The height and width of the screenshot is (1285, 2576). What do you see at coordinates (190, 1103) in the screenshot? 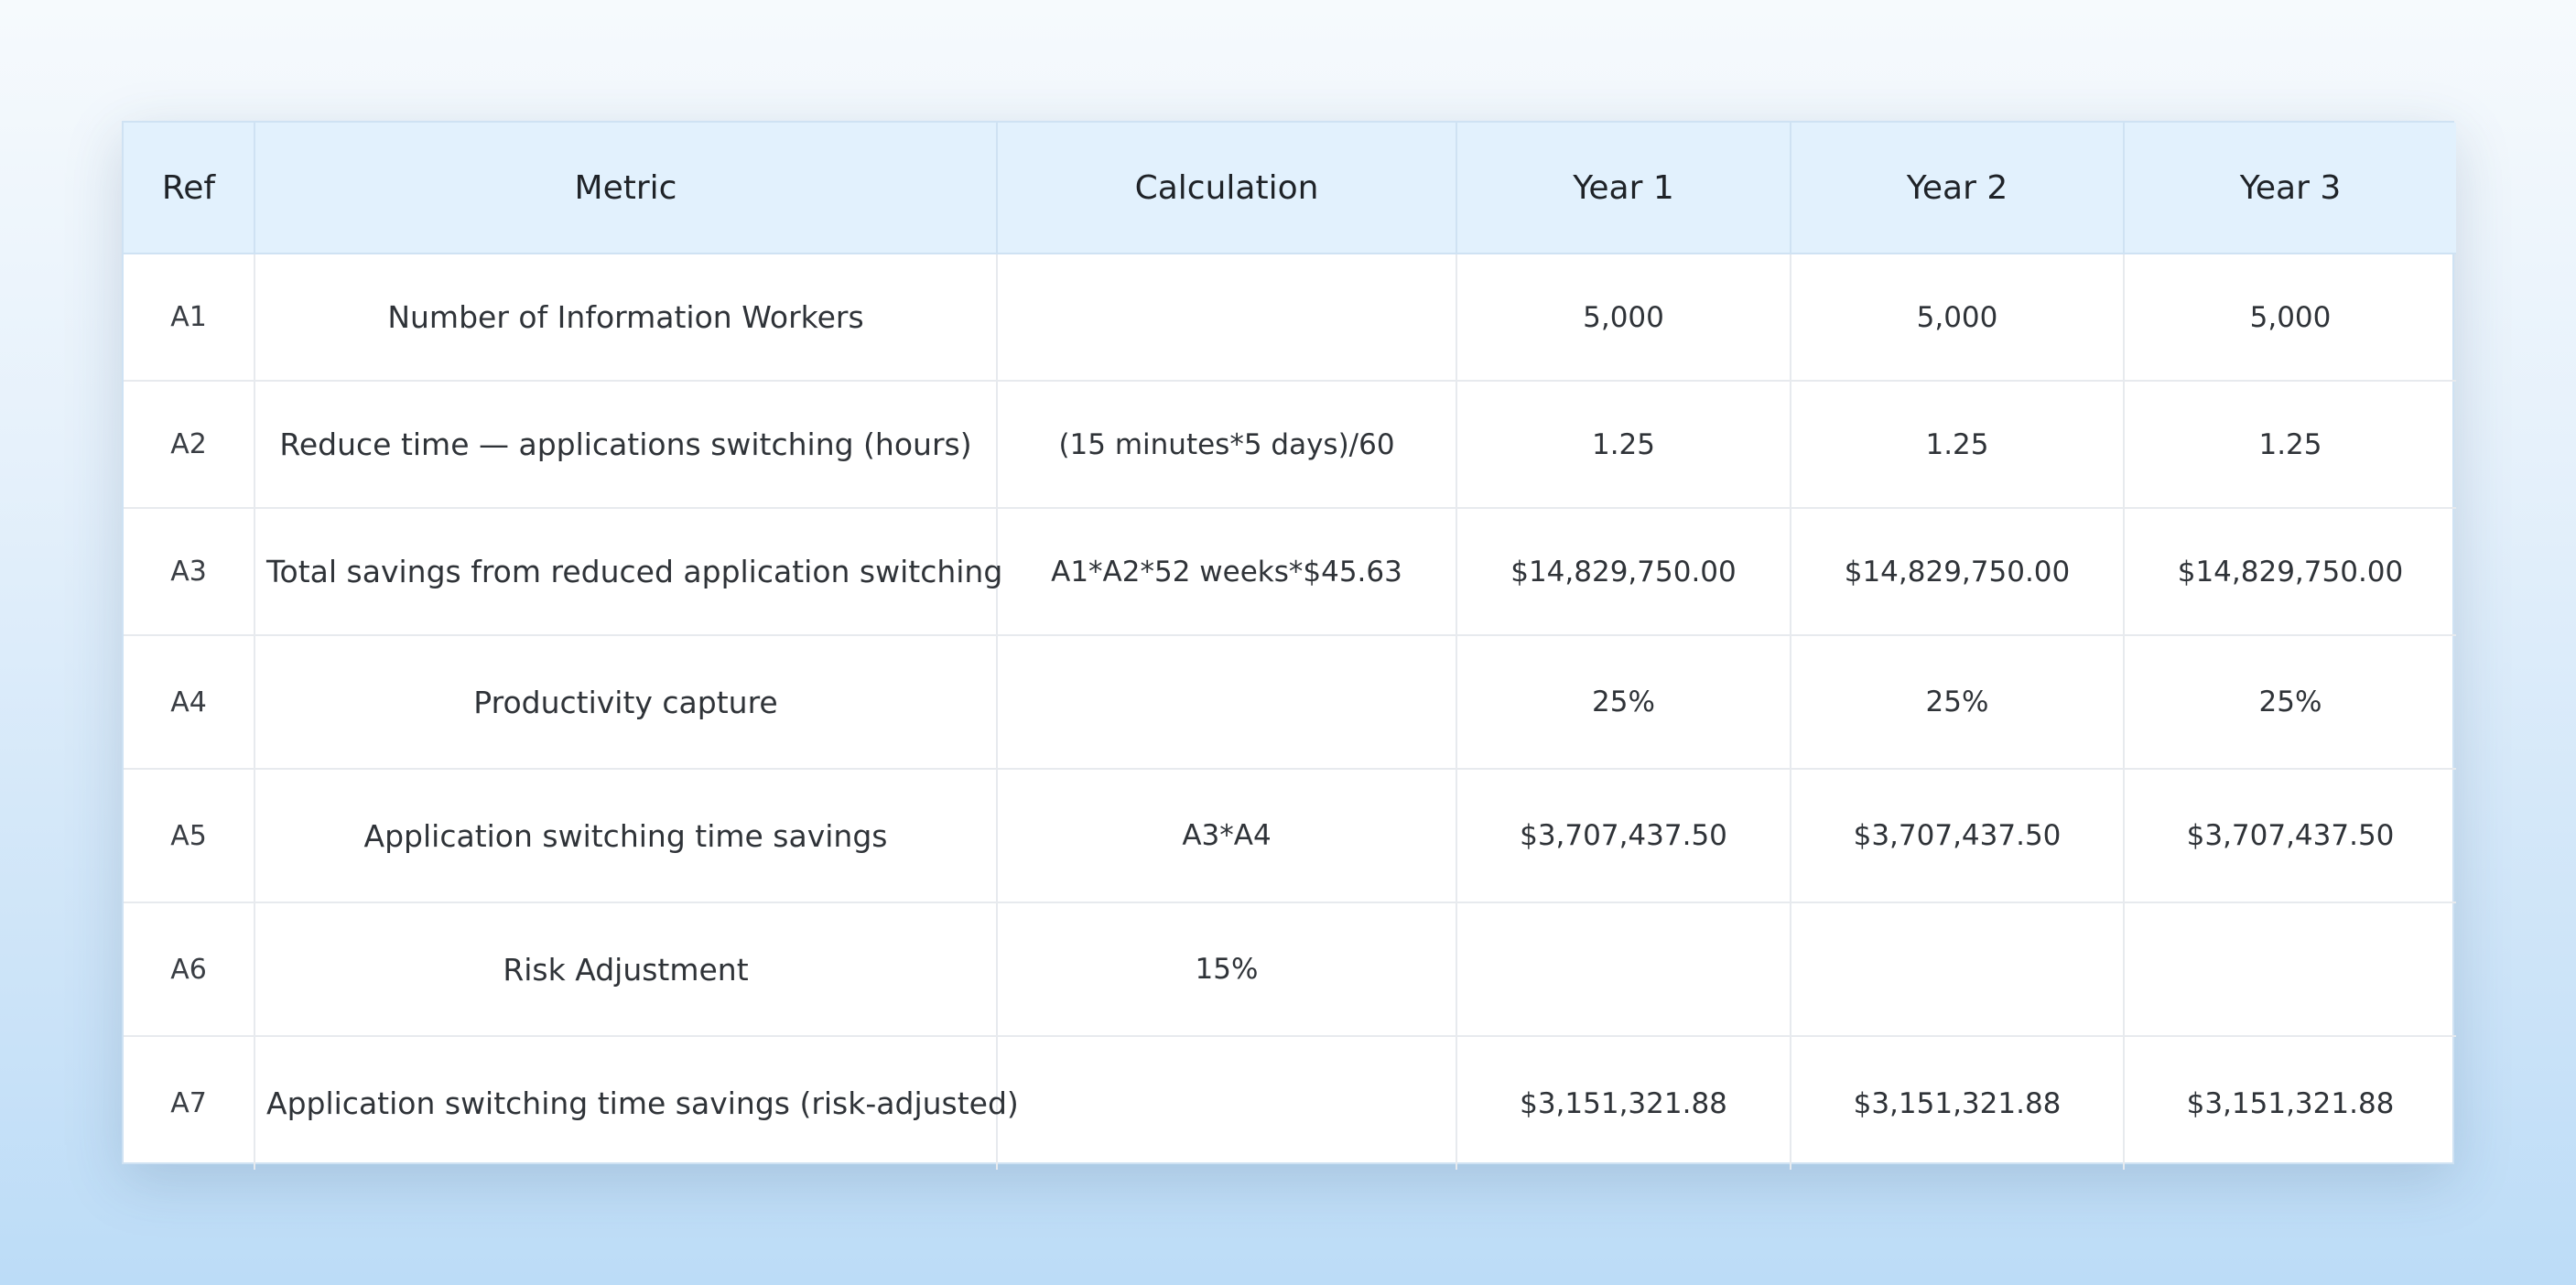
I see `cell-ref: A7` at bounding box center [190, 1103].